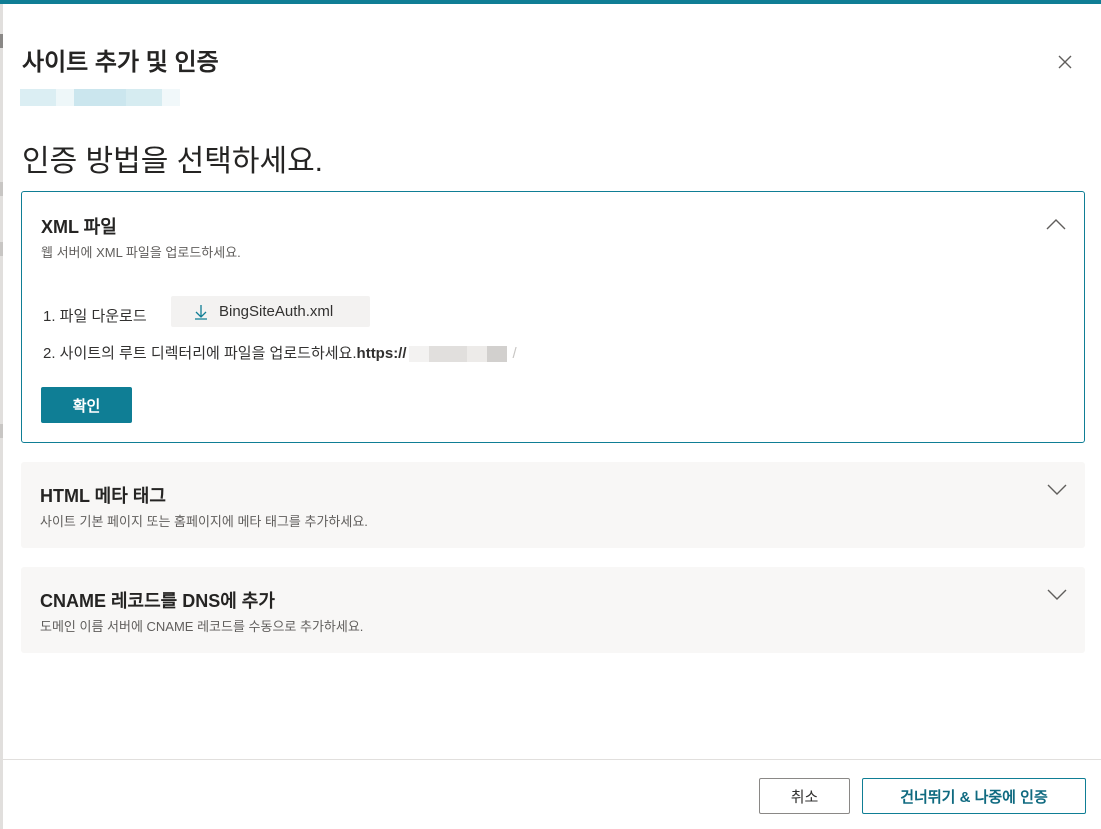 The image size is (1101, 829). I want to click on step-upload-label: 2. 사이트의 루트 디렉터리에 파일을 업로드하세요., so click(200, 353).